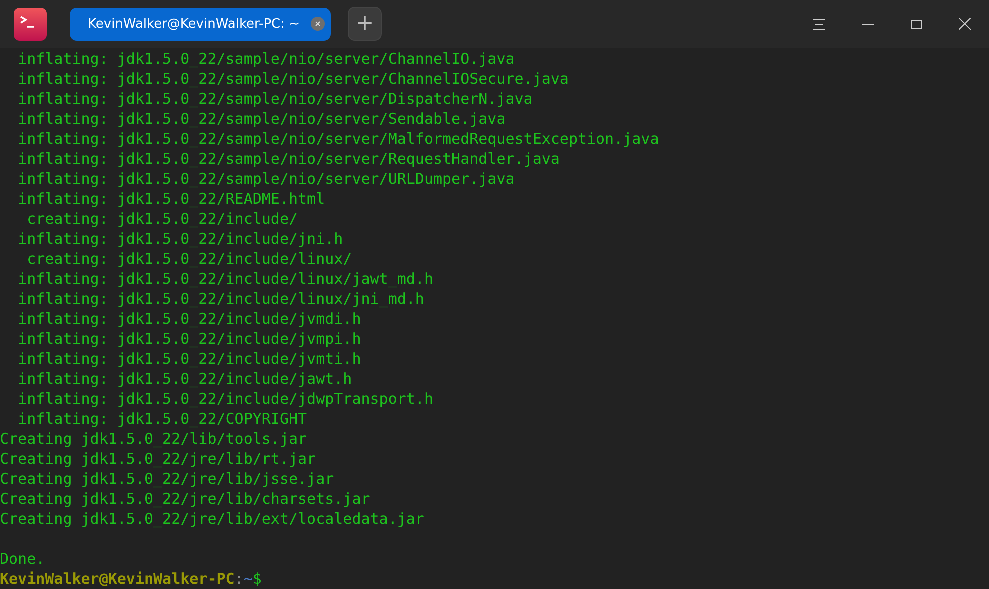  I want to click on output-line: inflating: jdk1.5.0_22/sample/nio/server/URLDumper.java, so click(266, 179).